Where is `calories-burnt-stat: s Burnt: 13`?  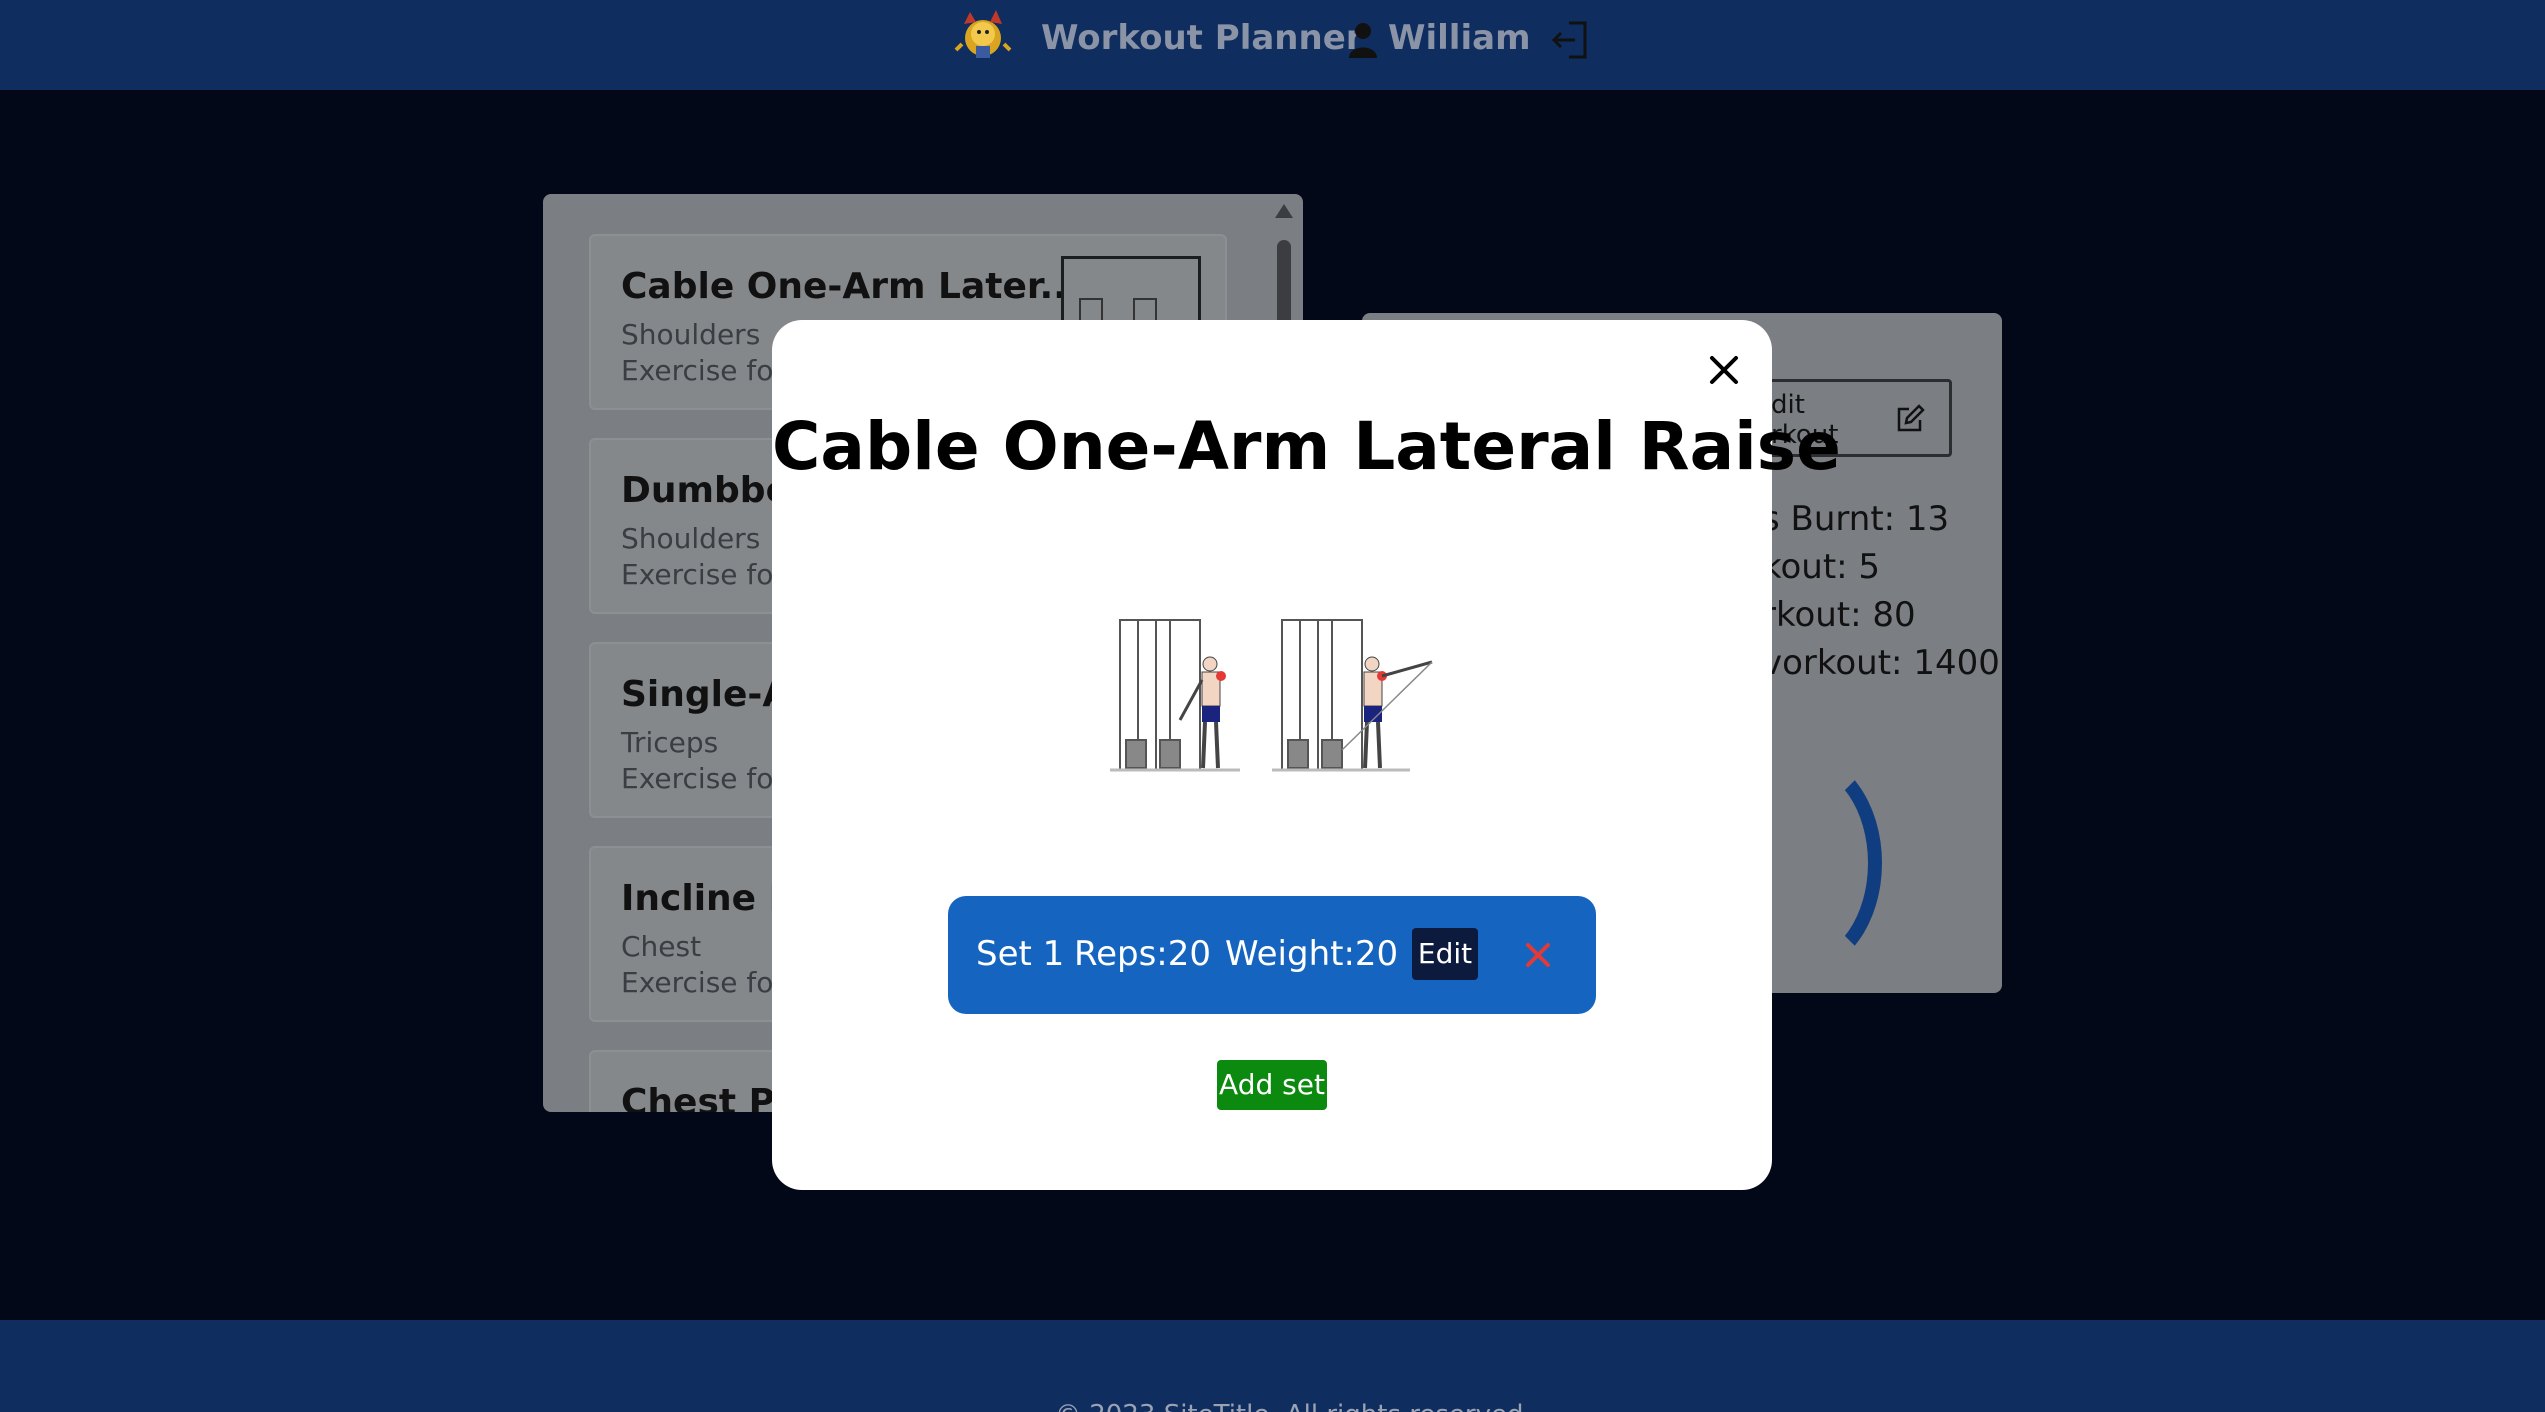 calories-burnt-stat: s Burnt: 13 is located at coordinates (1856, 519).